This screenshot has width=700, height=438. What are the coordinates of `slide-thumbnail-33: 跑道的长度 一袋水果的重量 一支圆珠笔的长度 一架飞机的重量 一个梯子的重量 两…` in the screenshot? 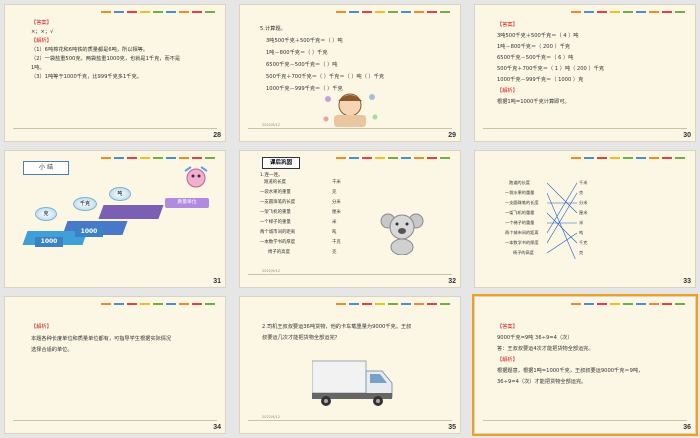 It's located at (585, 219).